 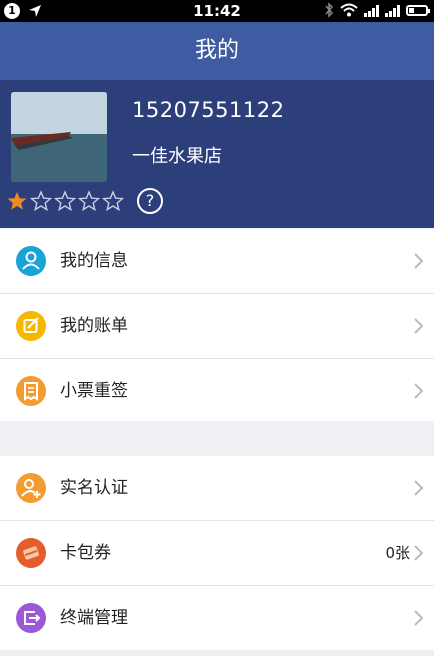 I want to click on page-title: 我的, so click(x=216, y=50).